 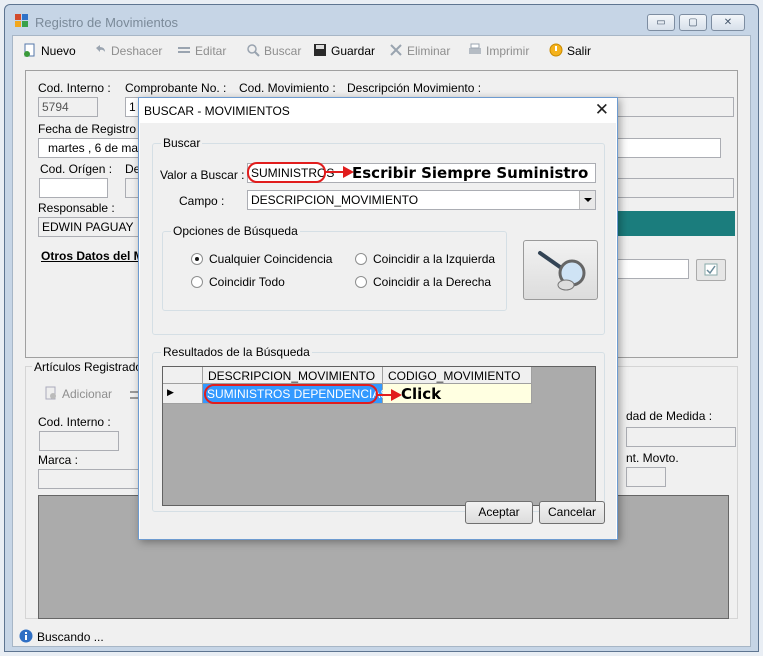 I want to click on descripcion-movimiento-label: Descripción Movimiento :, so click(x=414, y=88).